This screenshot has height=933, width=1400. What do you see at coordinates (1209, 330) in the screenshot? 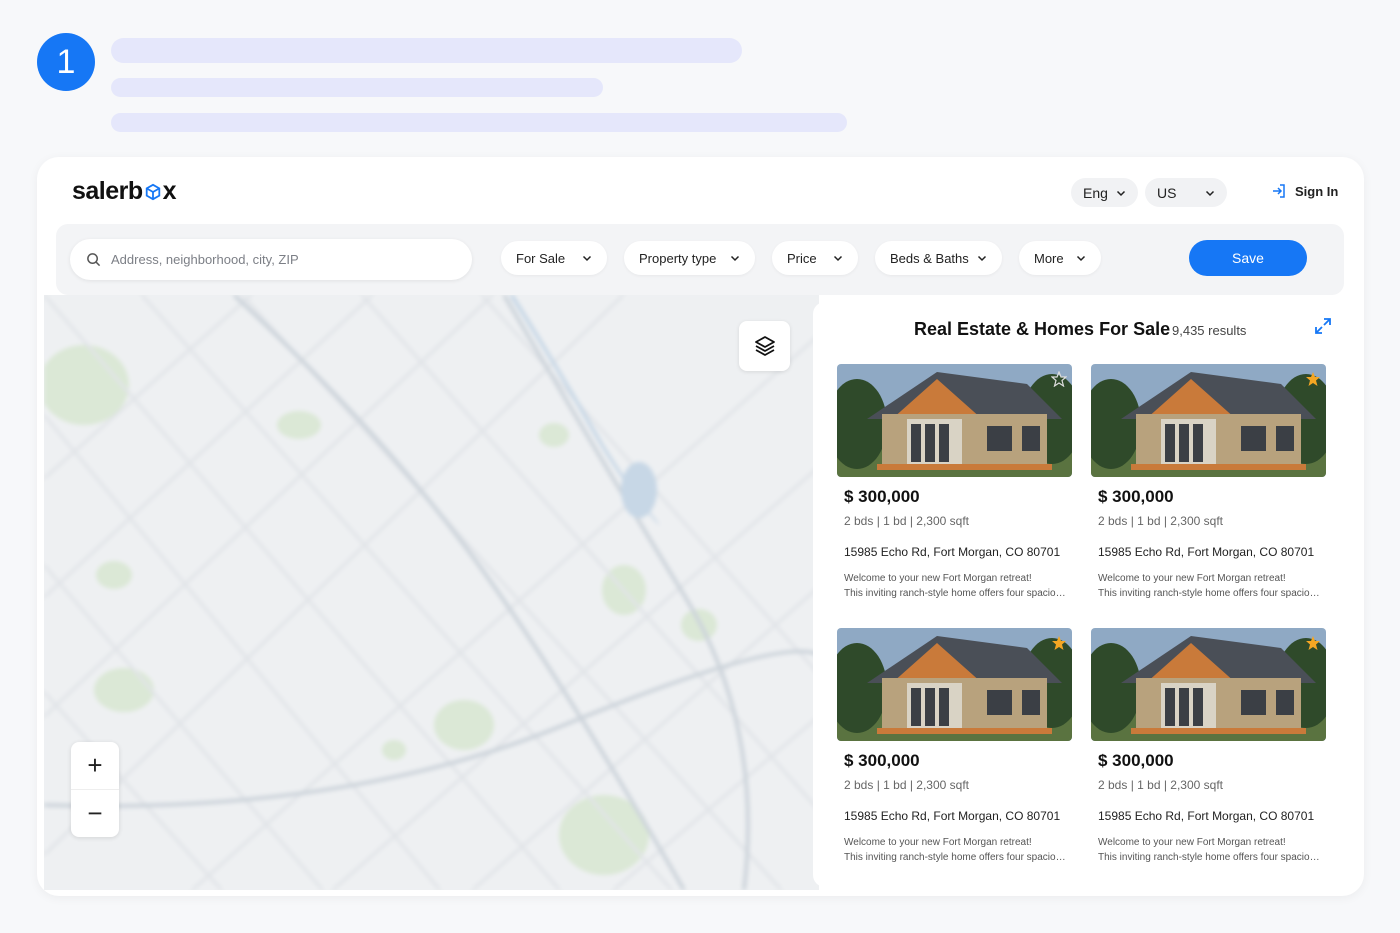
I see `results-count: 9,435 results` at bounding box center [1209, 330].